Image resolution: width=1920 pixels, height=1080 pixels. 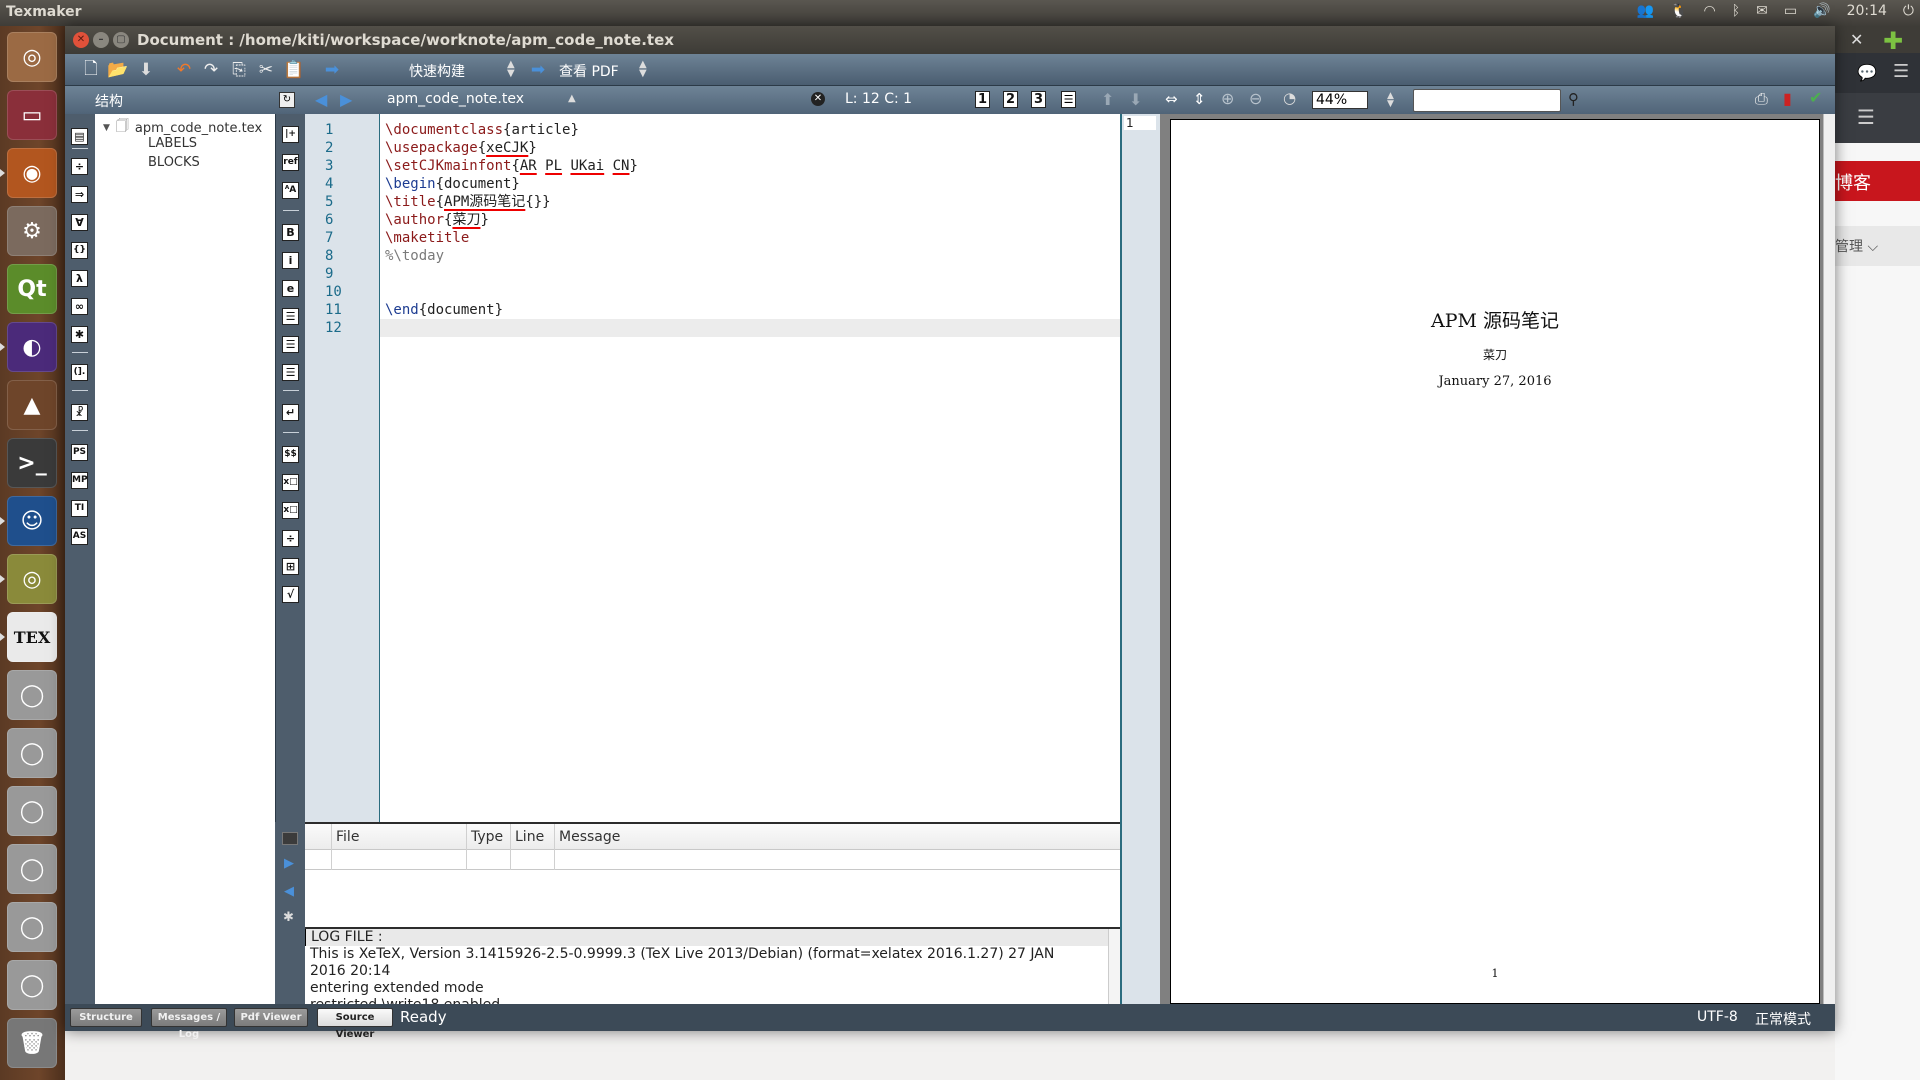 What do you see at coordinates (511, 69) in the screenshot?
I see `build-select-spinner-icon: ▲ ▼` at bounding box center [511, 69].